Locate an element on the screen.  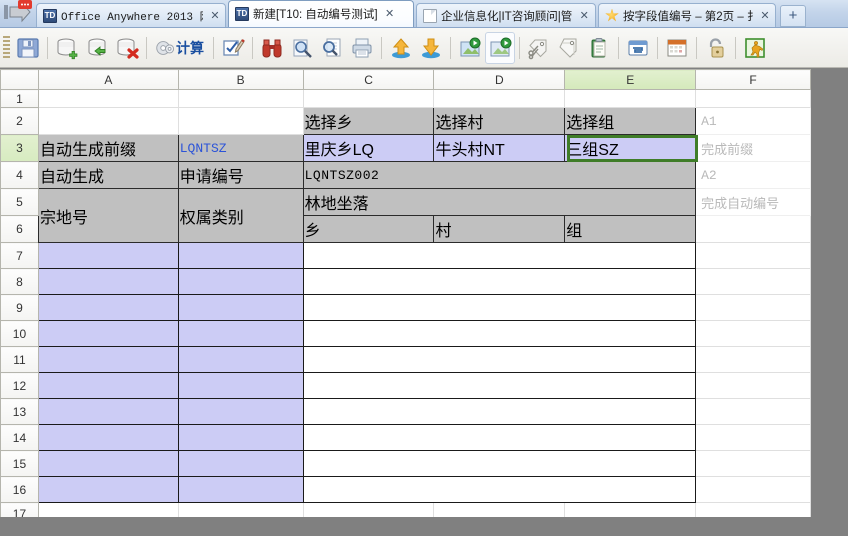
cell-cde4-merged: LQNTSZ002 is located at coordinates (499, 175).